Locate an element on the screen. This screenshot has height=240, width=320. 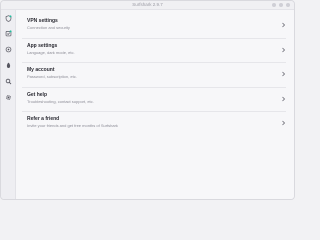
settings-item-label: Get help is located at coordinates (37, 94).